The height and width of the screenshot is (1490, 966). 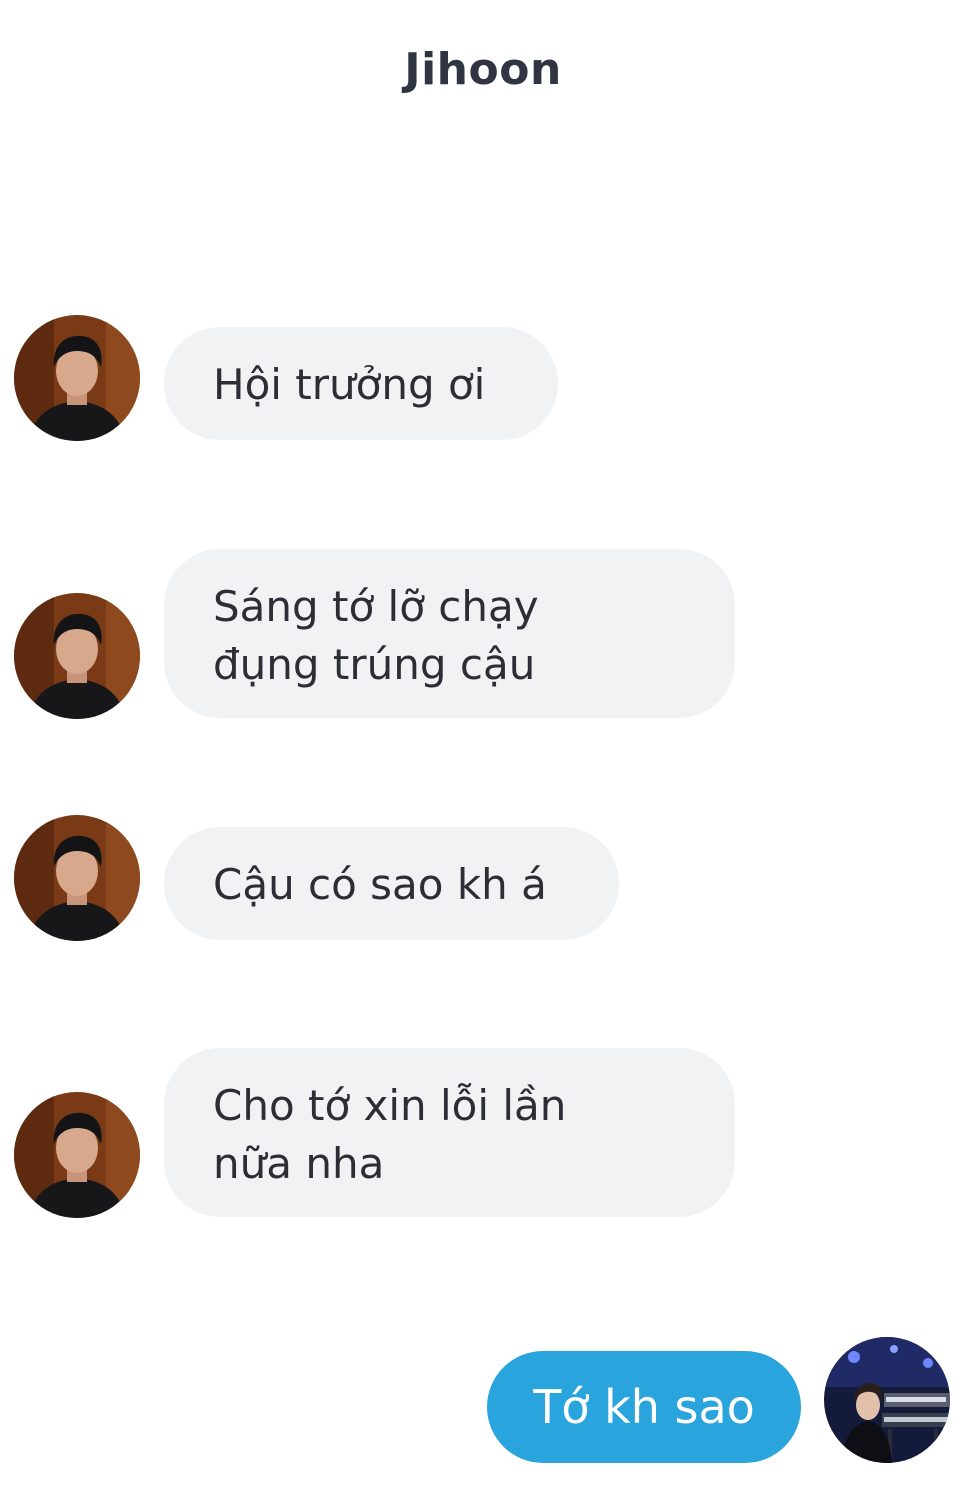 What do you see at coordinates (391, 883) in the screenshot?
I see `message-bubble-incoming: Cậu có sao kh á` at bounding box center [391, 883].